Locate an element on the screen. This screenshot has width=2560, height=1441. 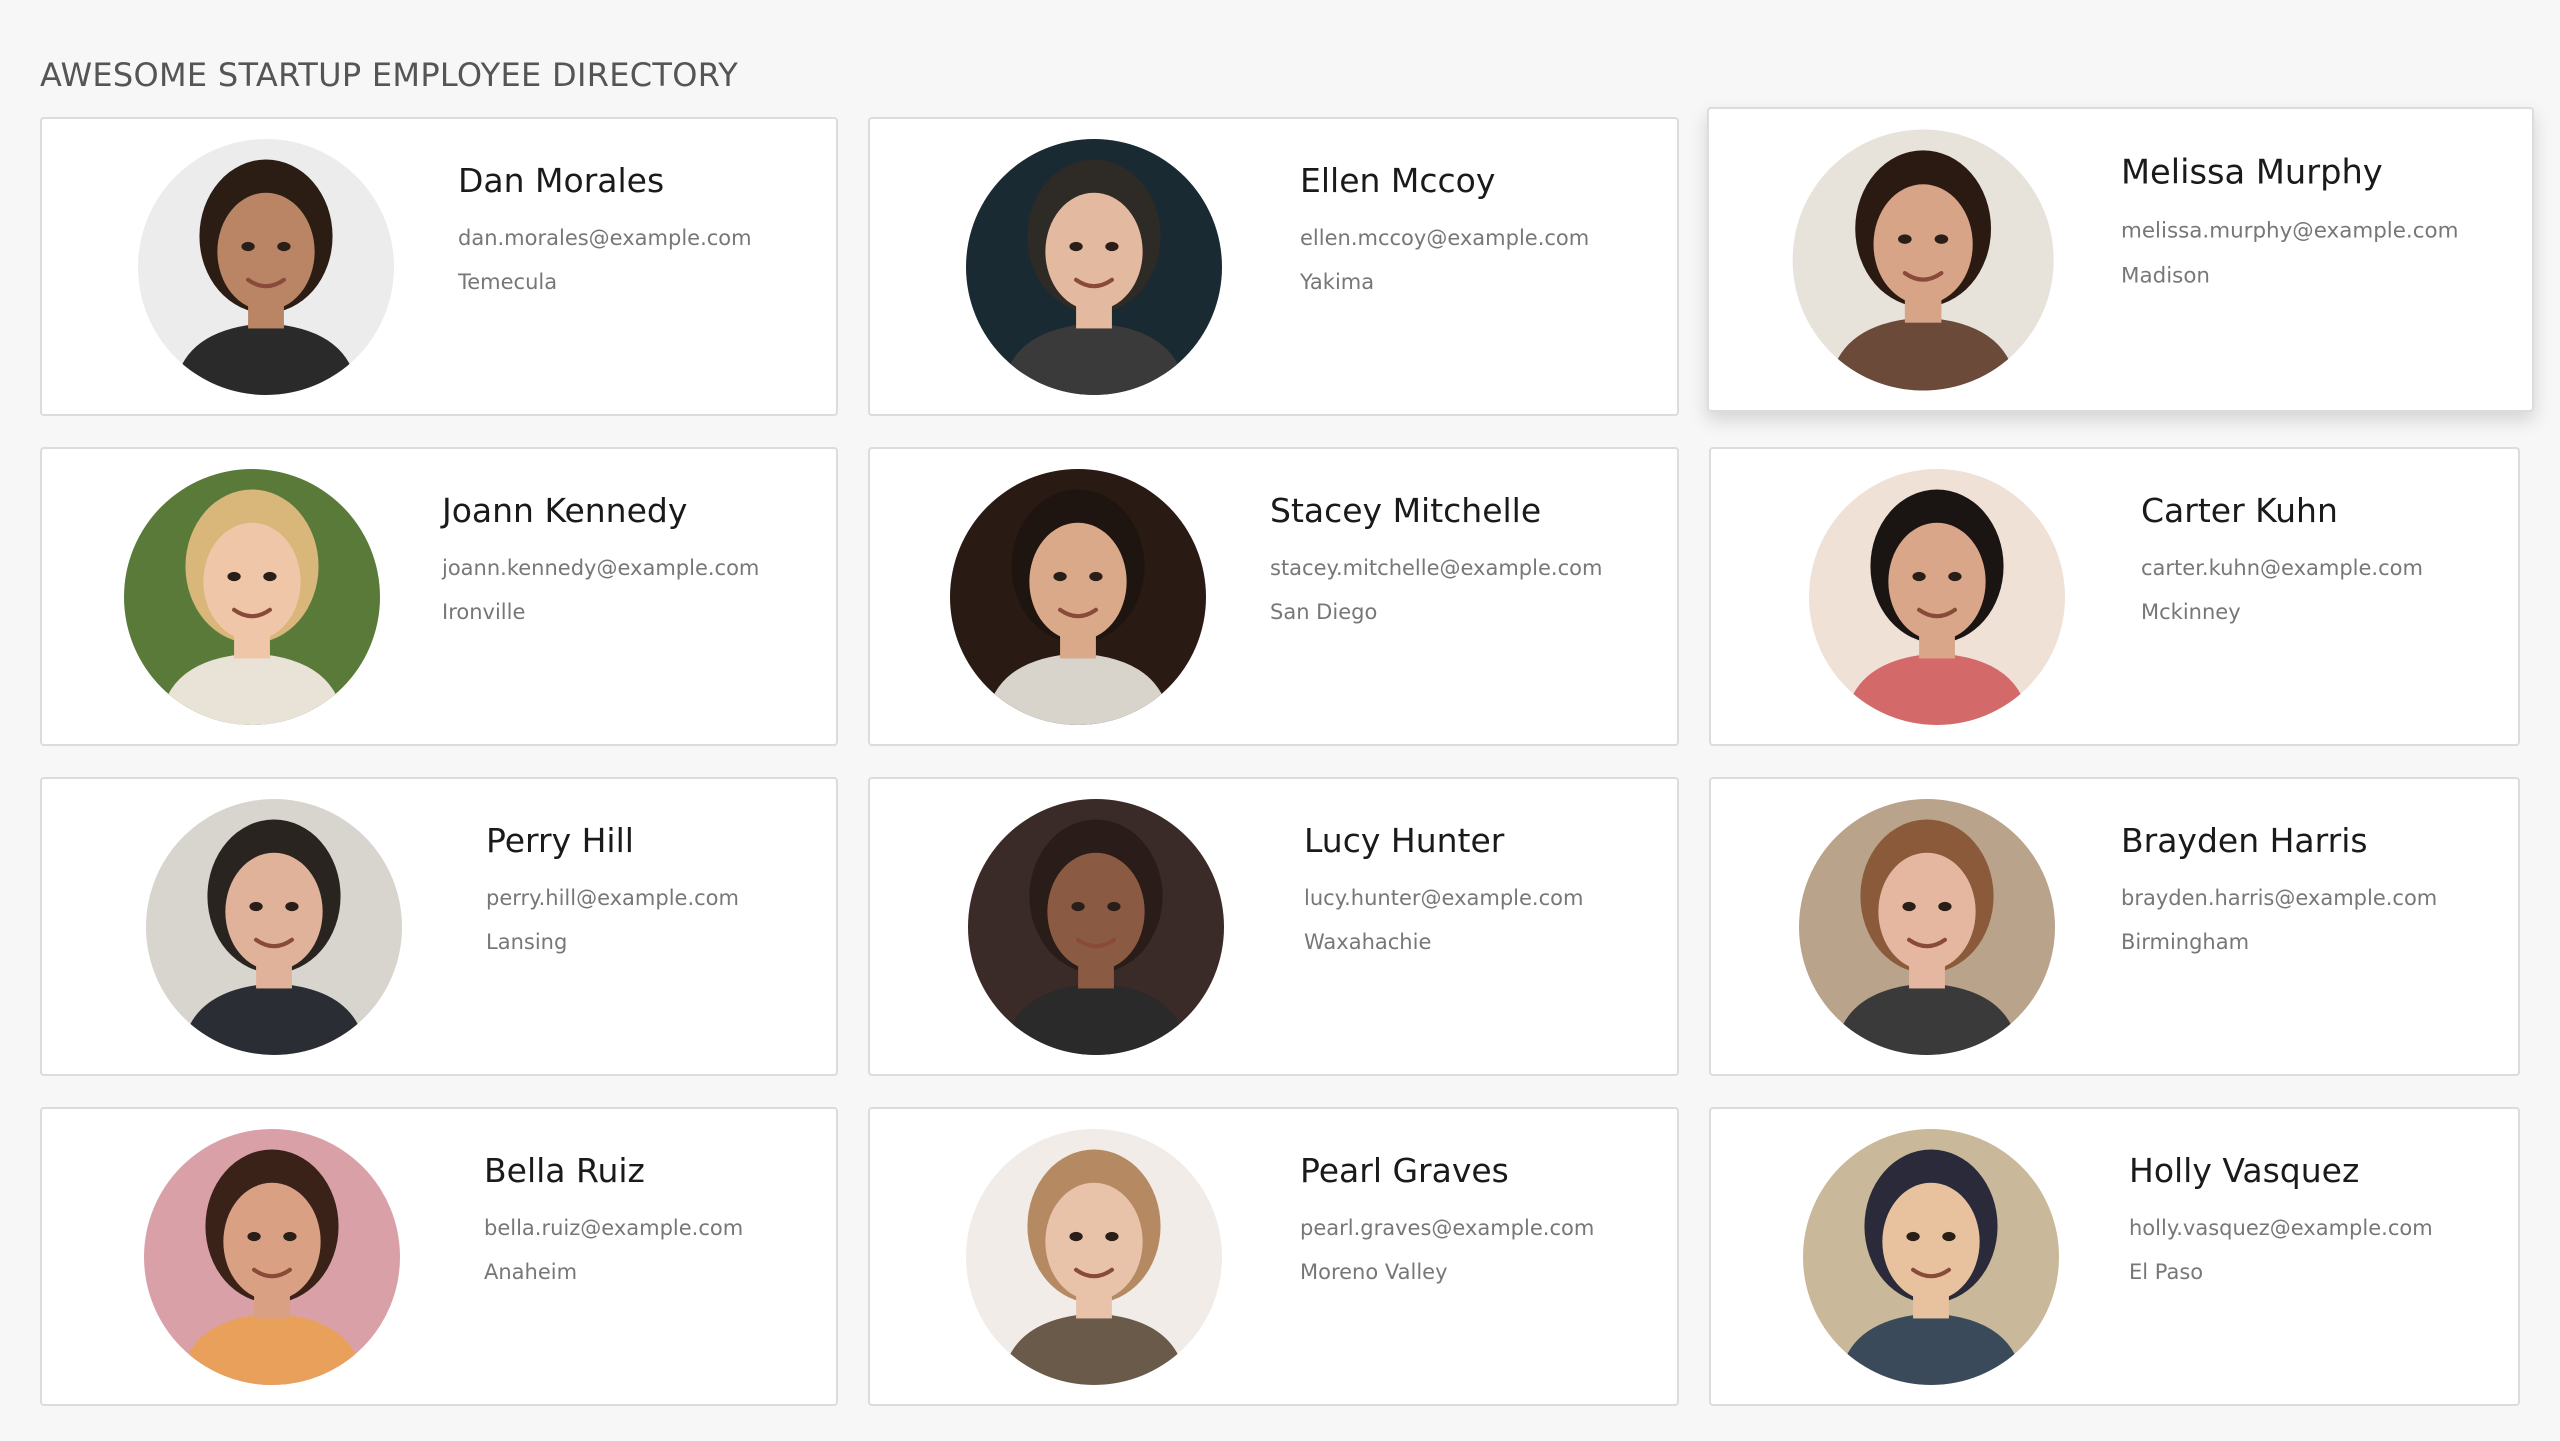
employee-email: perry.hill@example.com is located at coordinates (612, 898).